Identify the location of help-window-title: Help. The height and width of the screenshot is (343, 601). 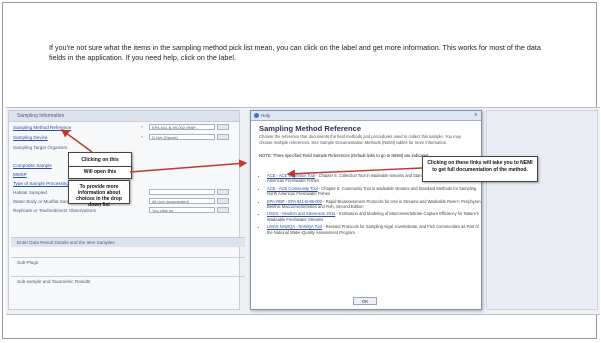
(266, 115).